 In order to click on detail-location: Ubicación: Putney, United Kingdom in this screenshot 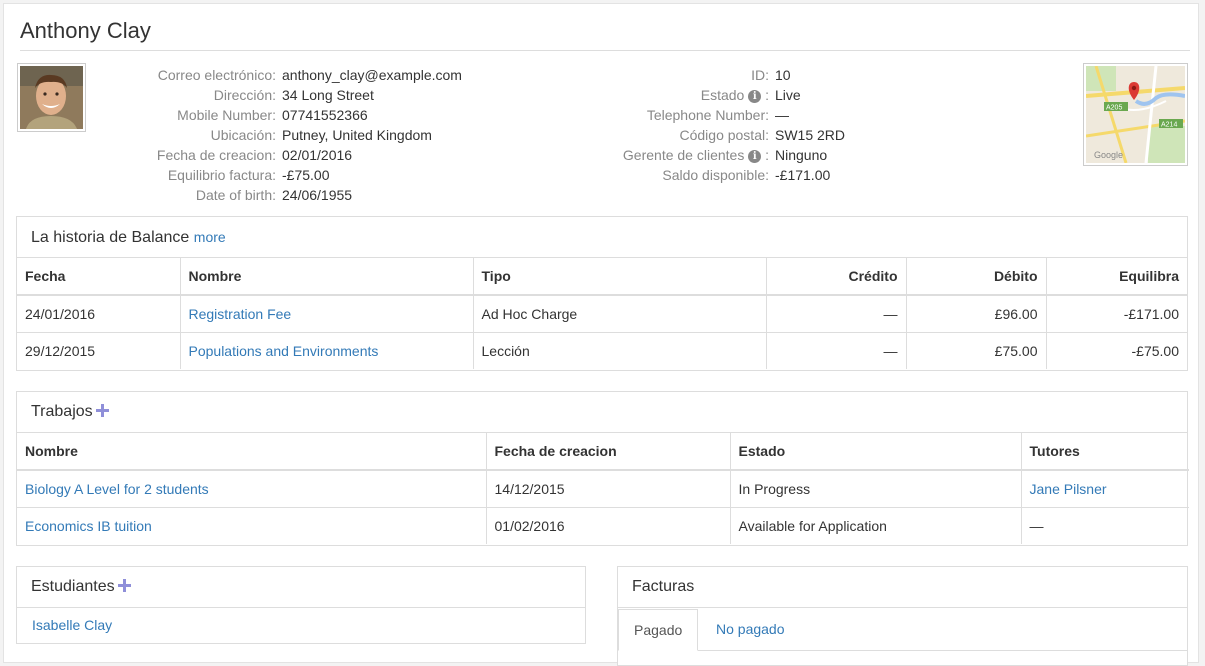, I will do `click(283, 135)`.